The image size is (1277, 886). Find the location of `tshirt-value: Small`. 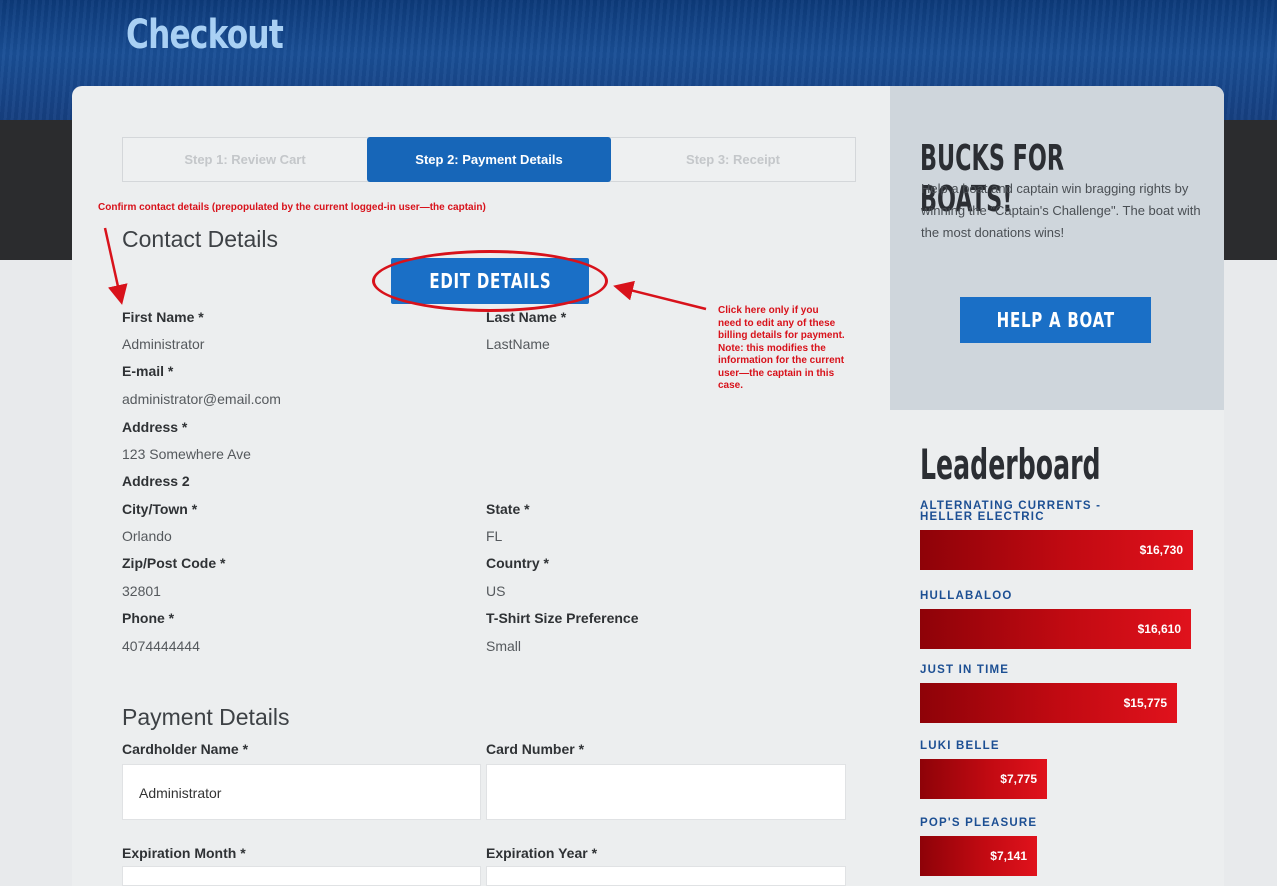

tshirt-value: Small is located at coordinates (504, 646).